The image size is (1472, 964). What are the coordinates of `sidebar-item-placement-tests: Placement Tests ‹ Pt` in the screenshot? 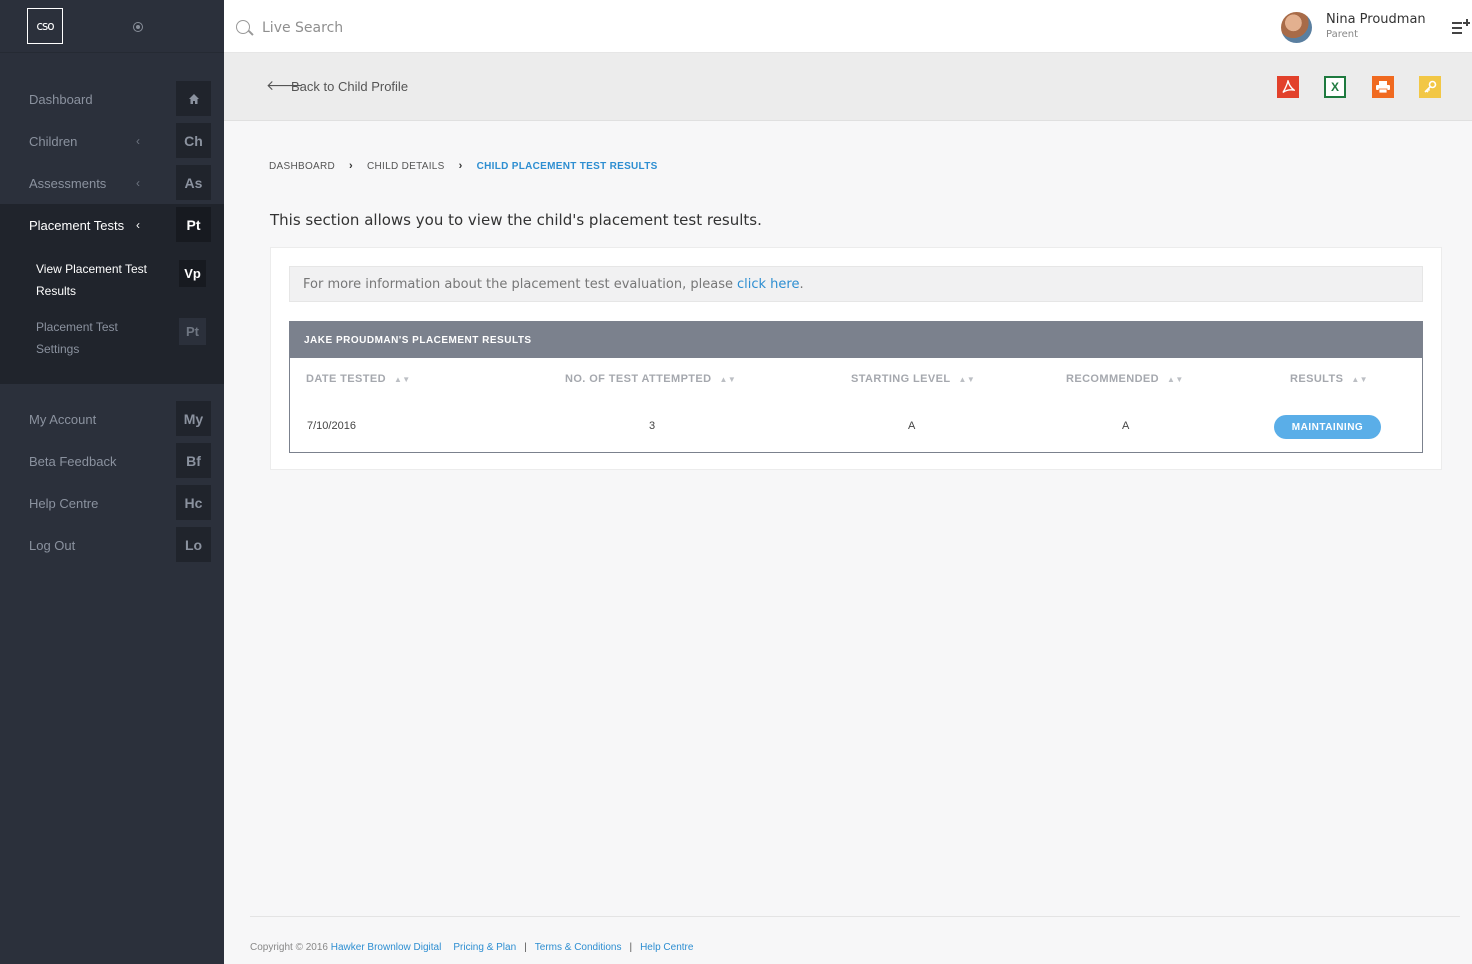 It's located at (112, 225).